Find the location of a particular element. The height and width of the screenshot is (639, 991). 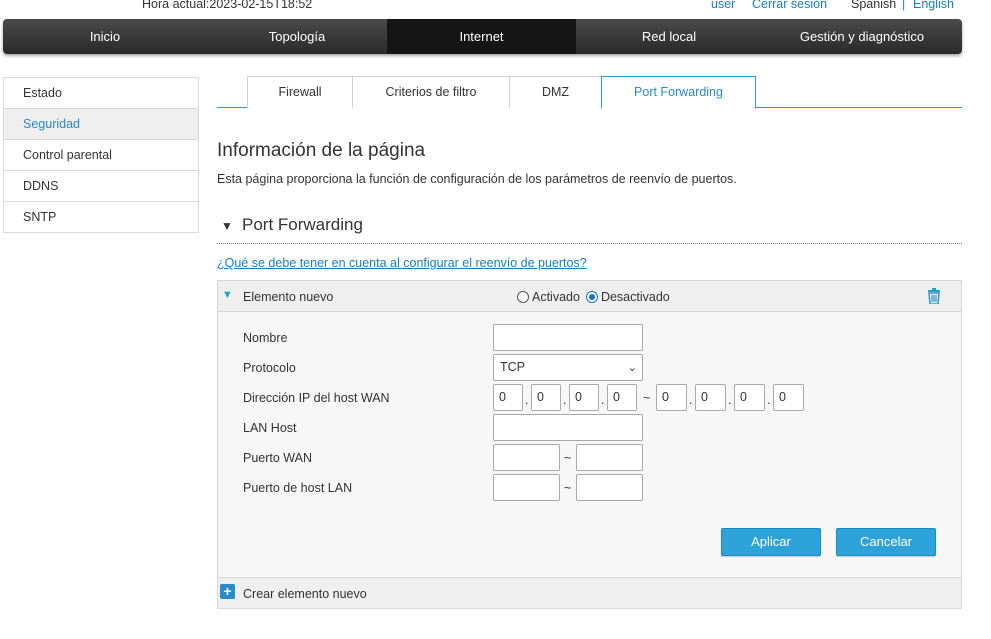

label-lan-port: Puerto de host LAN is located at coordinates (298, 488).